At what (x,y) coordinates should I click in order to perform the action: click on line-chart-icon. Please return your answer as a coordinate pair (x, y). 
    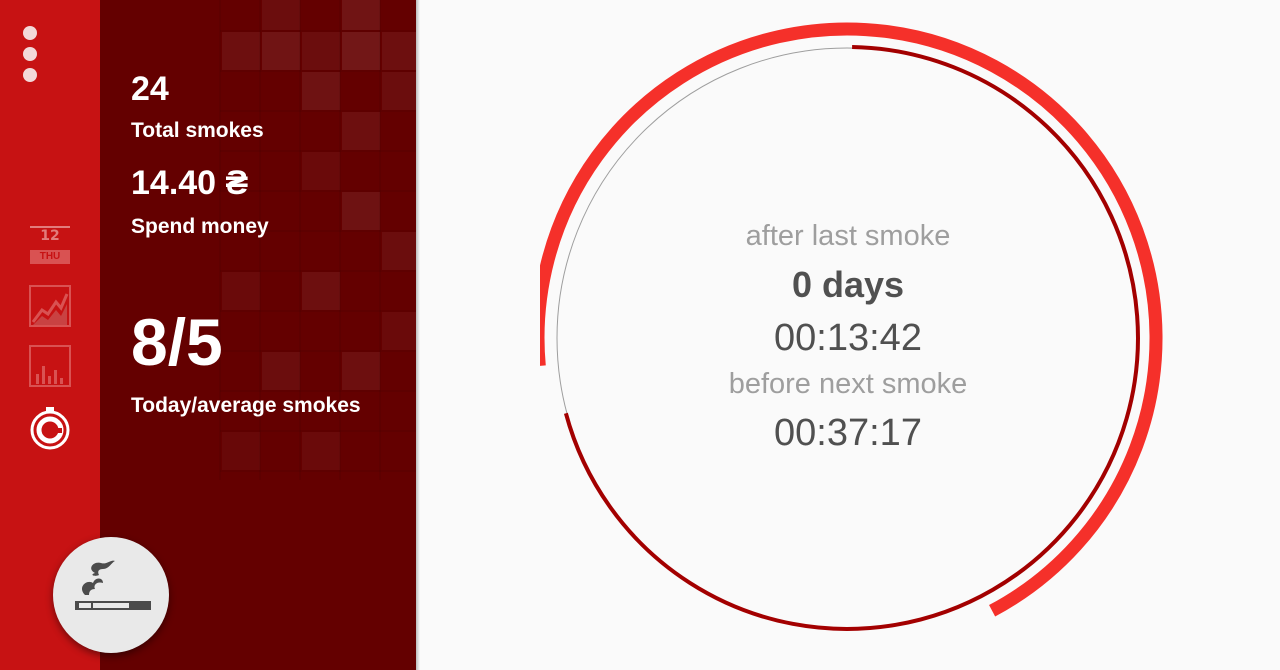
    Looking at the image, I should click on (50, 306).